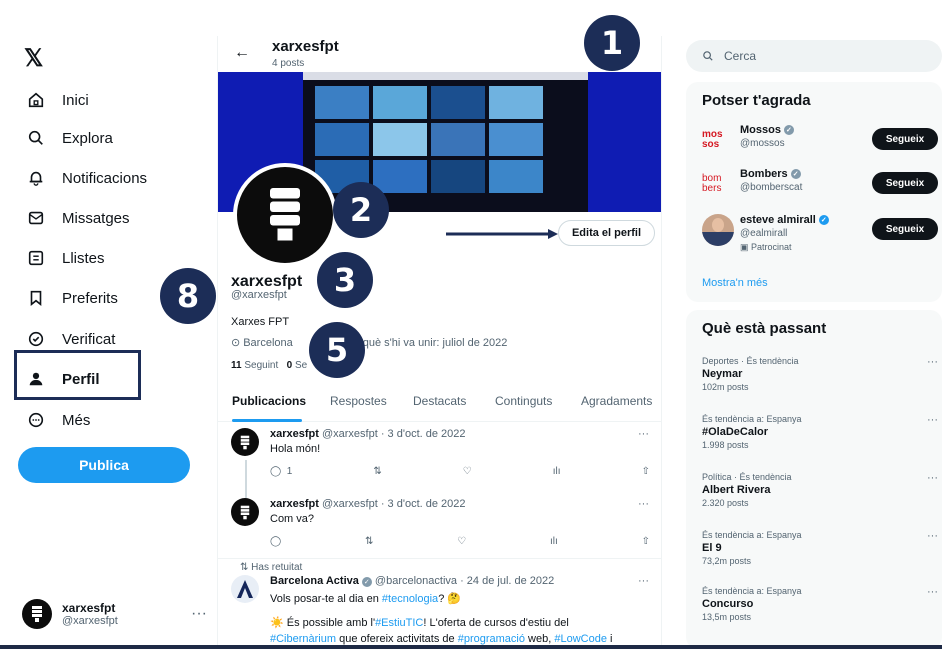 The height and width of the screenshot is (649, 942). I want to click on tab-agradaments: Agradaments, so click(616, 401).